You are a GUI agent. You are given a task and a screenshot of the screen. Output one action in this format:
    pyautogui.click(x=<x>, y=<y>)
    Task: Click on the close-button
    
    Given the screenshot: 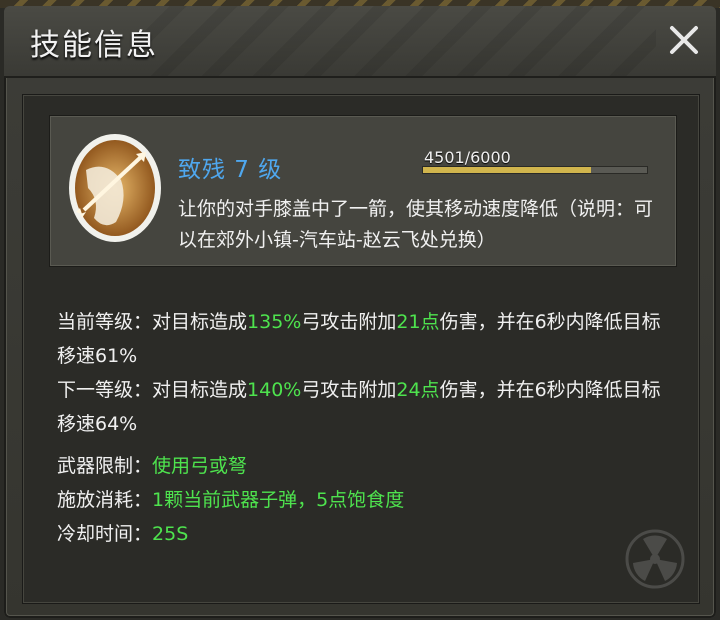 What is the action you would take?
    pyautogui.click(x=684, y=40)
    